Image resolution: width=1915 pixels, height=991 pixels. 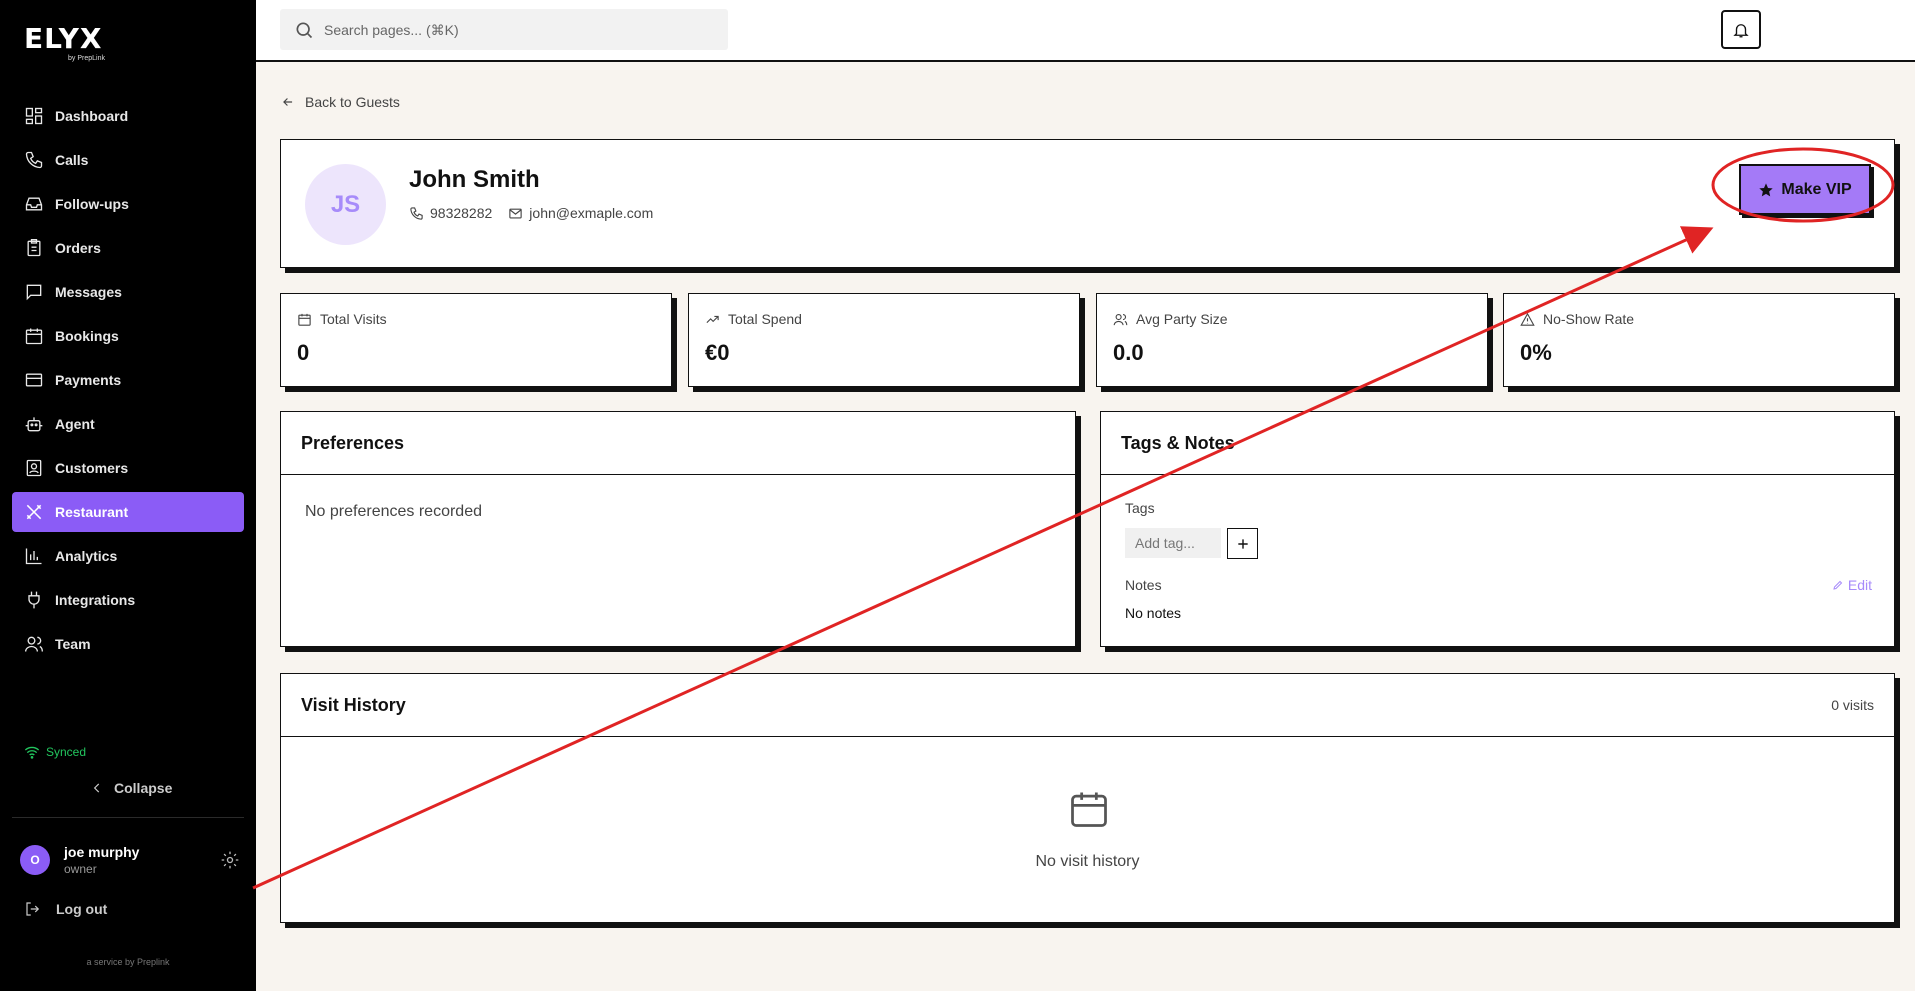 I want to click on user-name: joe murphy, so click(x=102, y=852).